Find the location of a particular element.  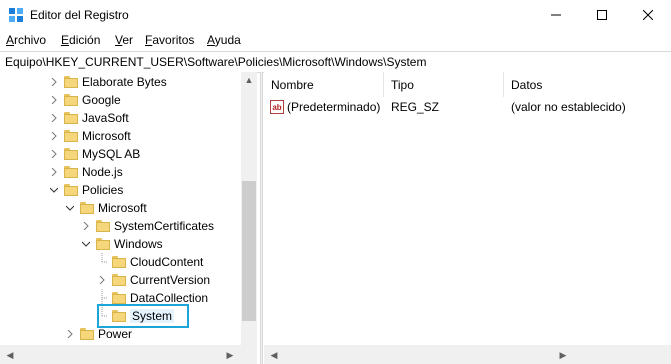

minimize-icon is located at coordinates (556, 15).